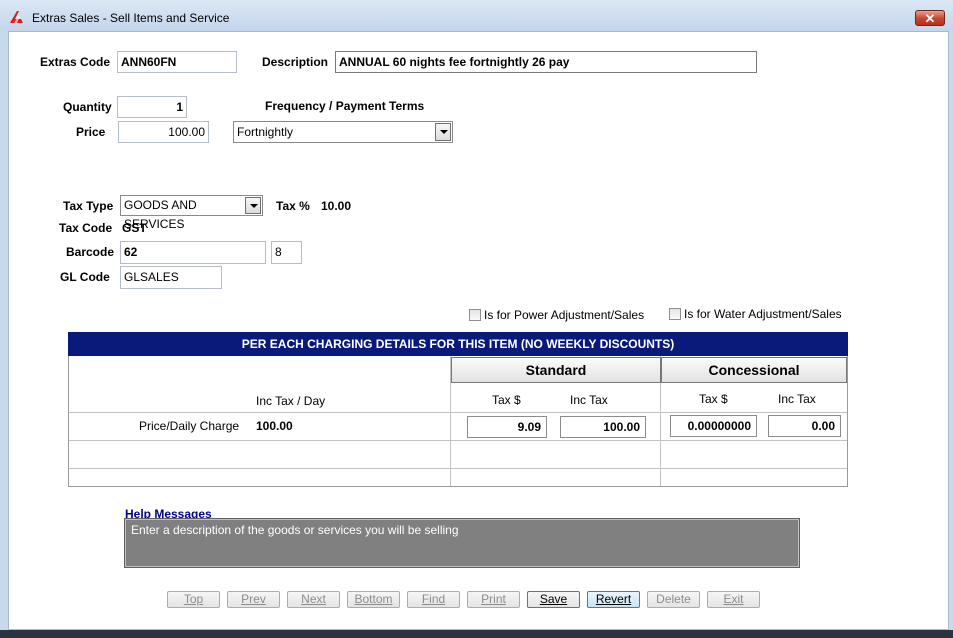  Describe the element at coordinates (189, 426) in the screenshot. I see `row-label: Price/Daily Charge` at that location.